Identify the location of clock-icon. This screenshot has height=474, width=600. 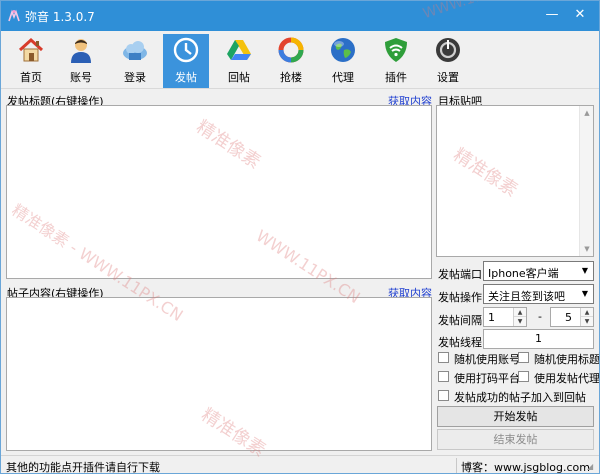
(186, 50).